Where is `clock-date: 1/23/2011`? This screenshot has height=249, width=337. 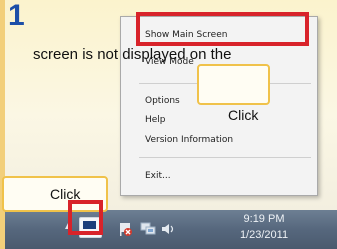
clock-date: 1/23/2011 is located at coordinates (264, 235).